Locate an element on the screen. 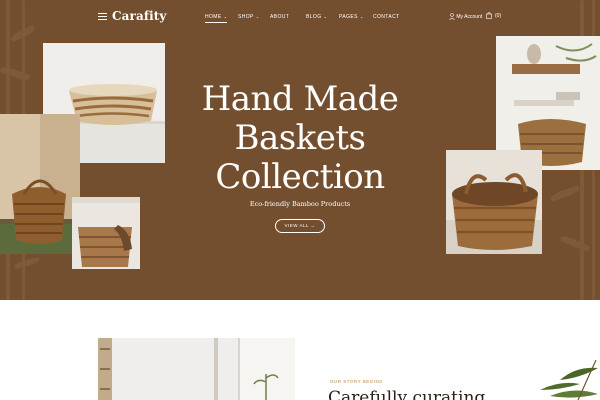 The image size is (600, 400). hero-subtitle: Eco-friendly Bamboo Products is located at coordinates (300, 204).